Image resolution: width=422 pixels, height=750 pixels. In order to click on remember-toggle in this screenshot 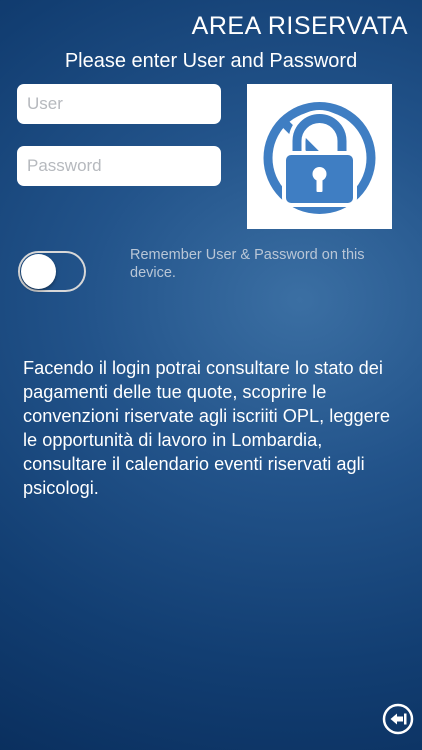, I will do `click(52, 271)`.